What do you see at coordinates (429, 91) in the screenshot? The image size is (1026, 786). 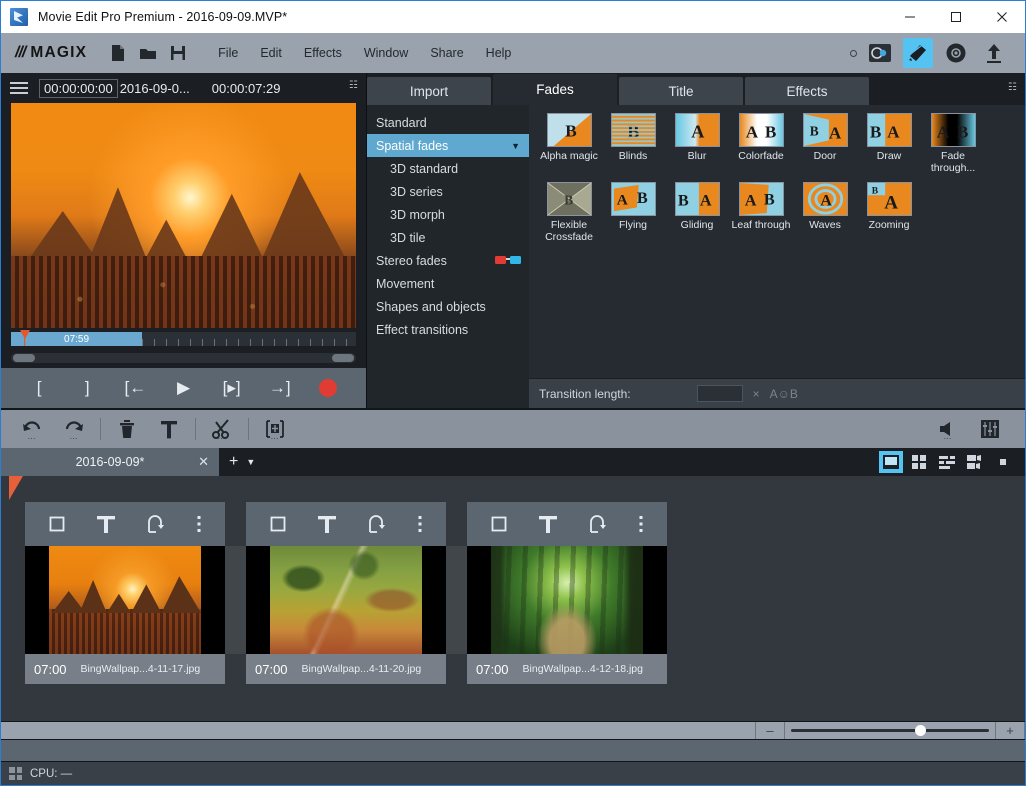 I see `tab-import: Import` at bounding box center [429, 91].